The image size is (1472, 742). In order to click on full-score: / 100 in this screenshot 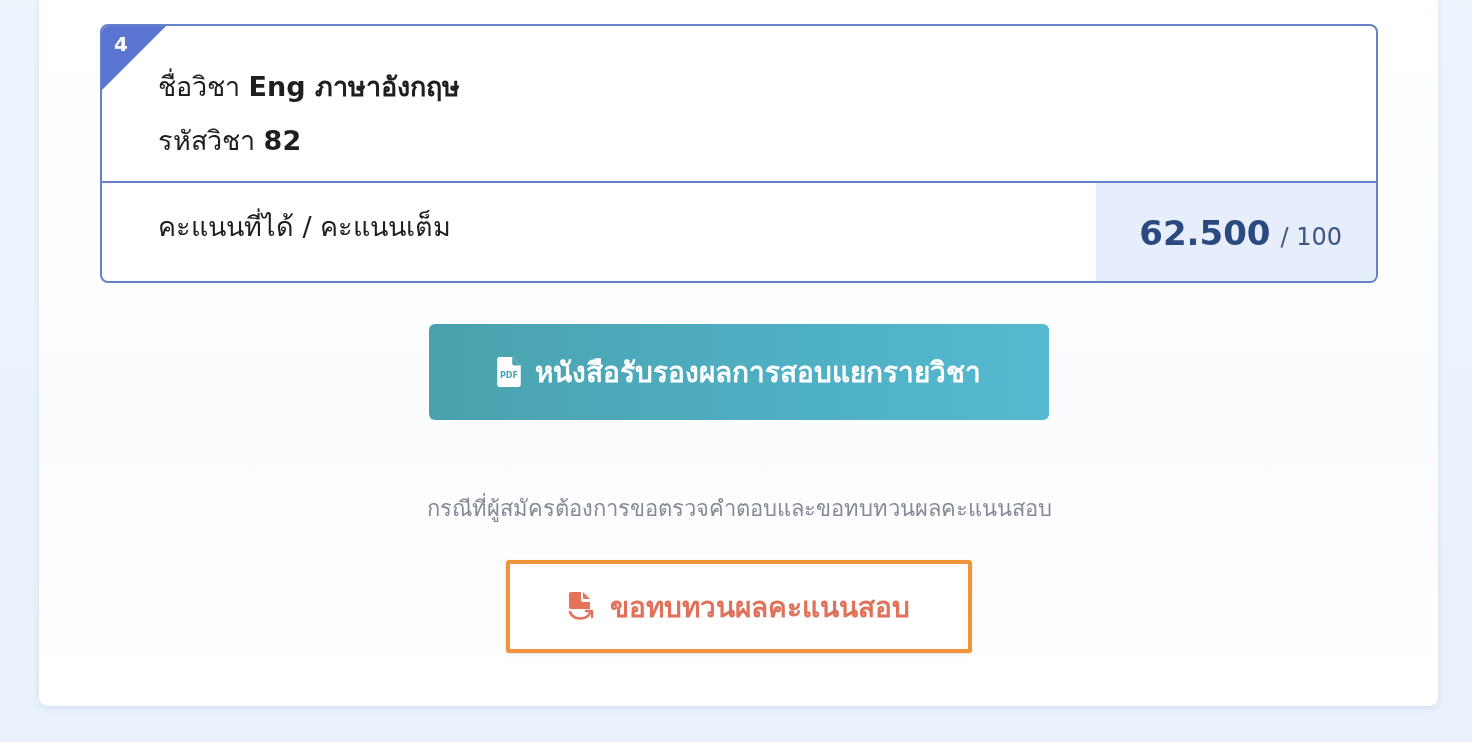, I will do `click(1311, 237)`.